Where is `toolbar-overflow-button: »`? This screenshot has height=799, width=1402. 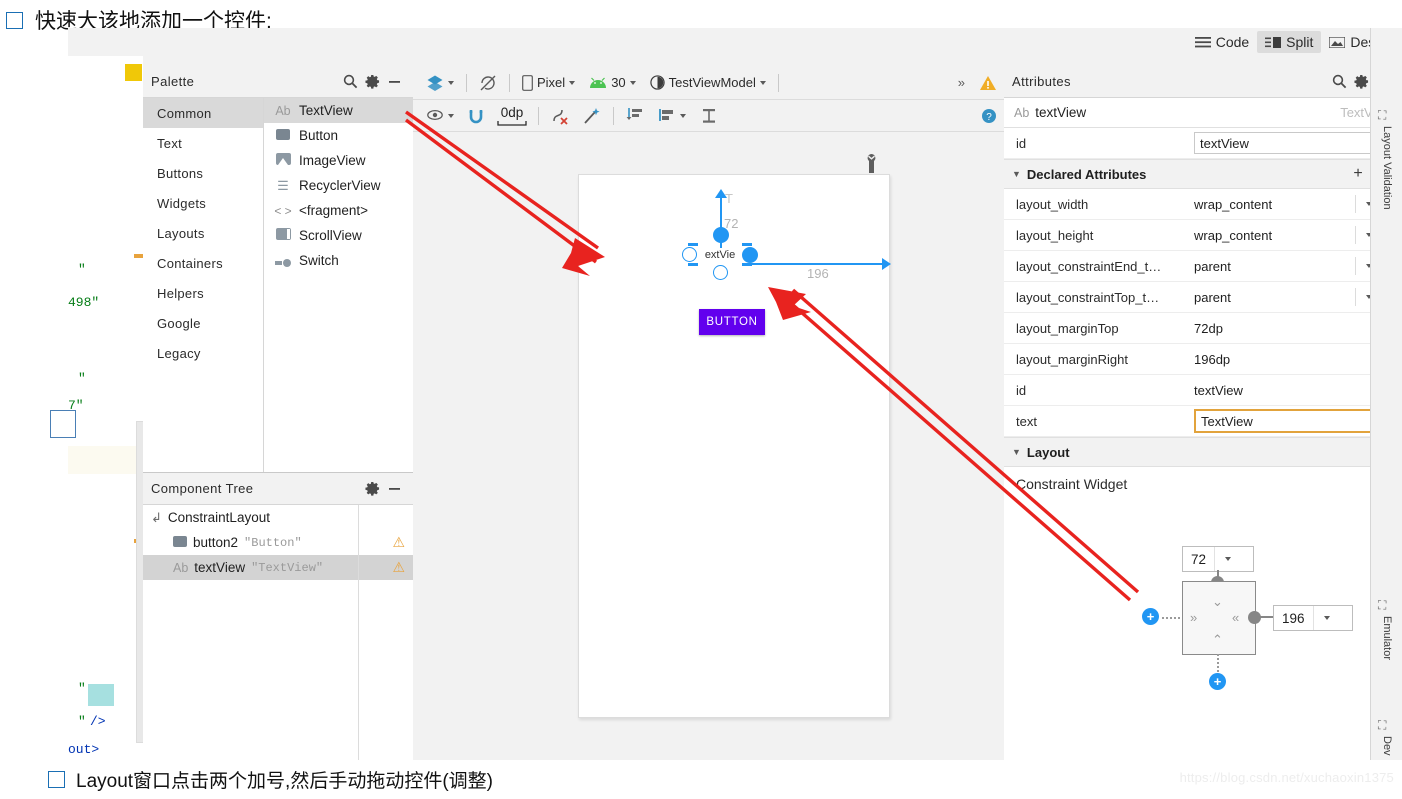 toolbar-overflow-button: » is located at coordinates (961, 82).